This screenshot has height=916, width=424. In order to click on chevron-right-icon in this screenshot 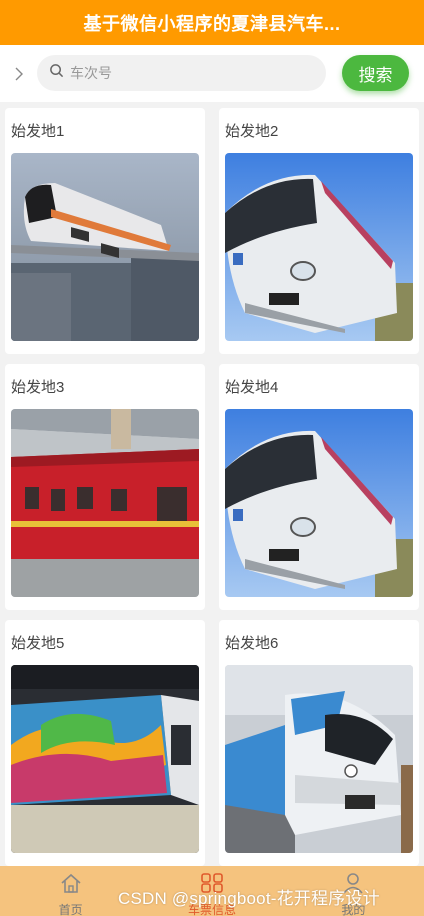, I will do `click(19, 74)`.